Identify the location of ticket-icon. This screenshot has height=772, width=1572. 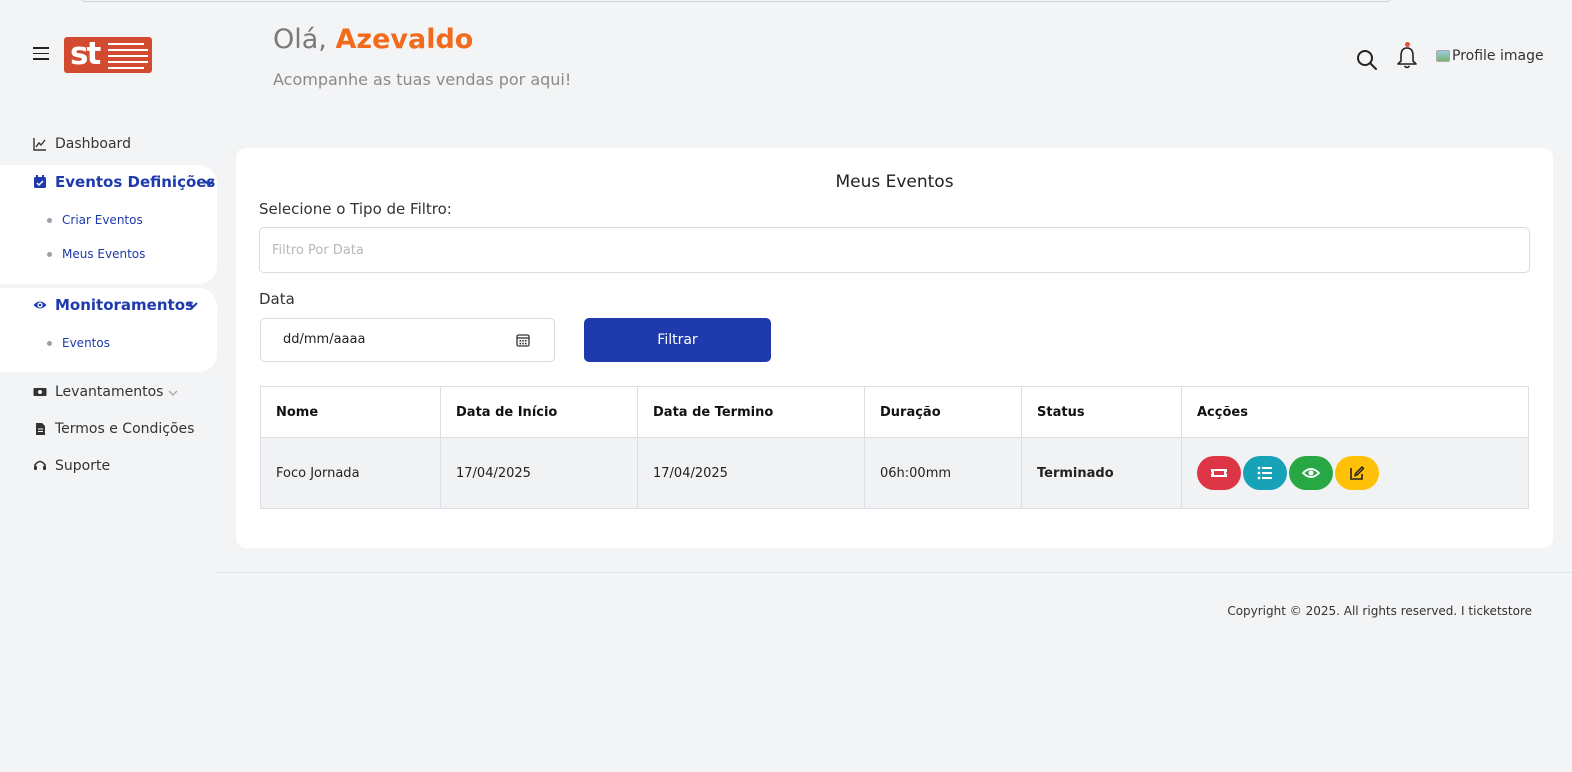
(1219, 473).